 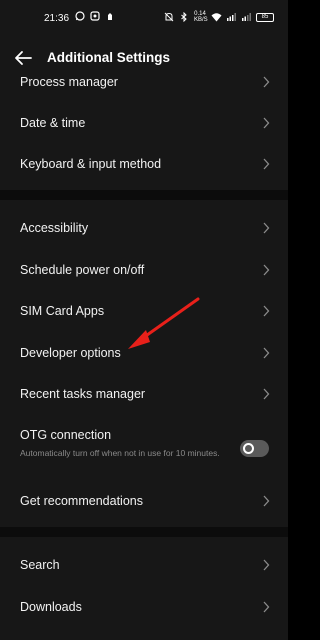 What do you see at coordinates (144, 123) in the screenshot?
I see `settings-item-date-time: Date & time` at bounding box center [144, 123].